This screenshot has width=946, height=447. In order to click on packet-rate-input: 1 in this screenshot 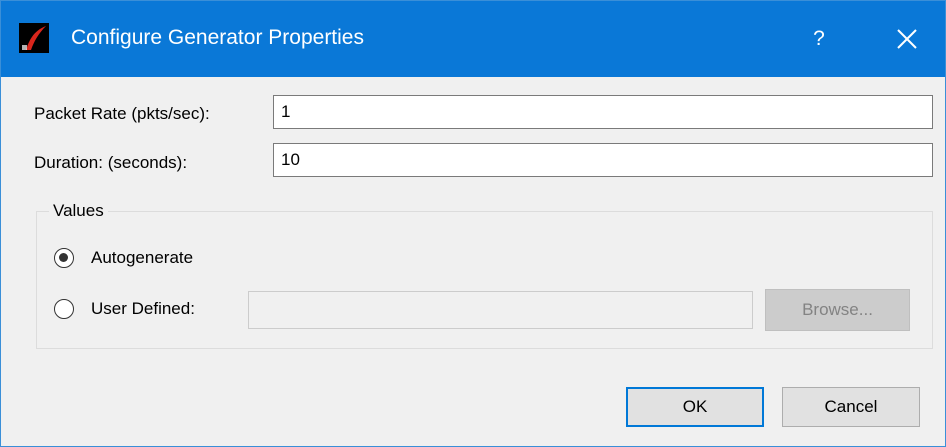, I will do `click(603, 112)`.